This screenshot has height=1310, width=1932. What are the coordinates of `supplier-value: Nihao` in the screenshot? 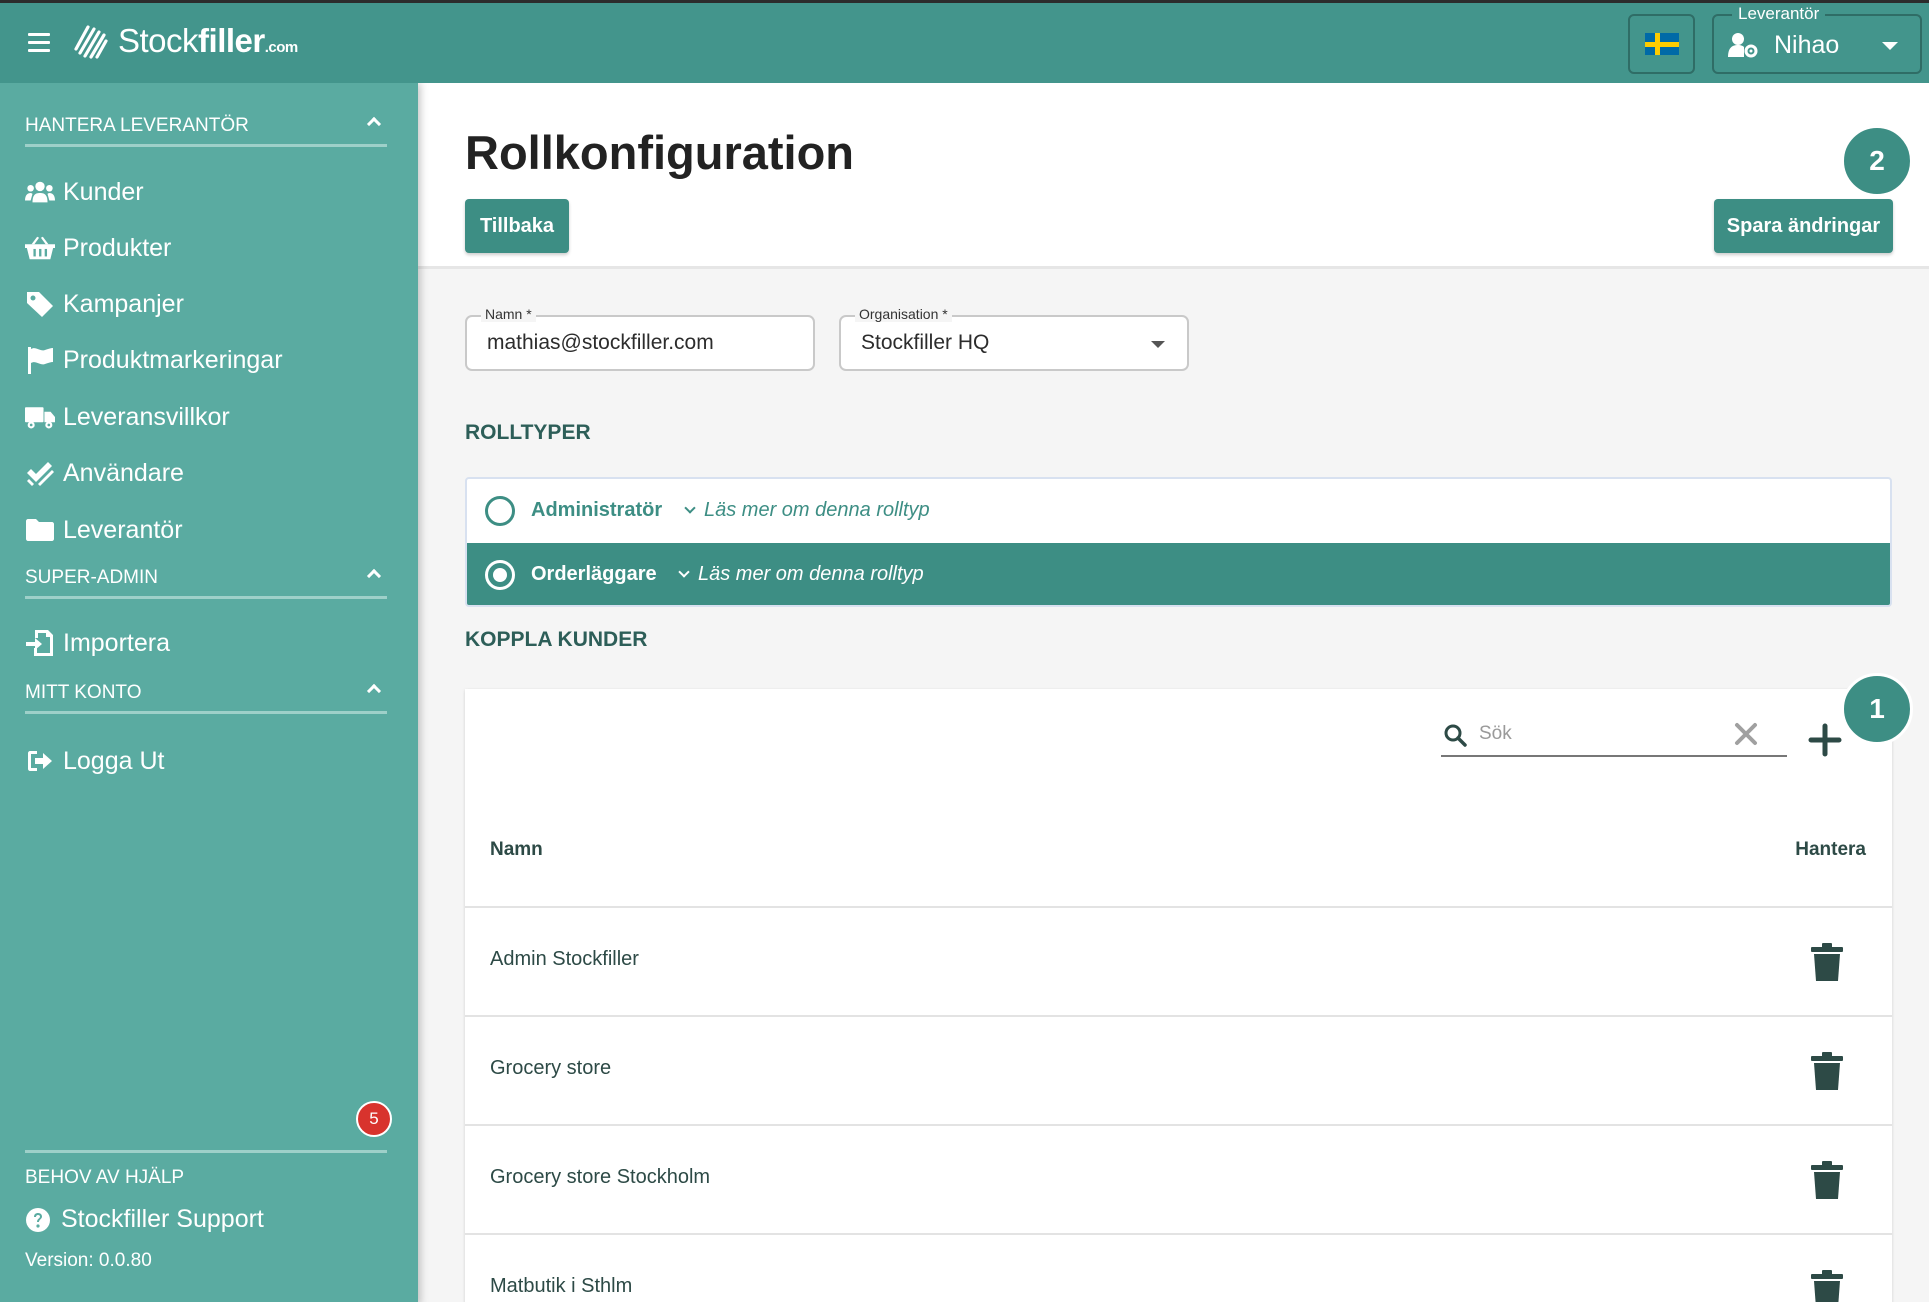 It's located at (1807, 45).